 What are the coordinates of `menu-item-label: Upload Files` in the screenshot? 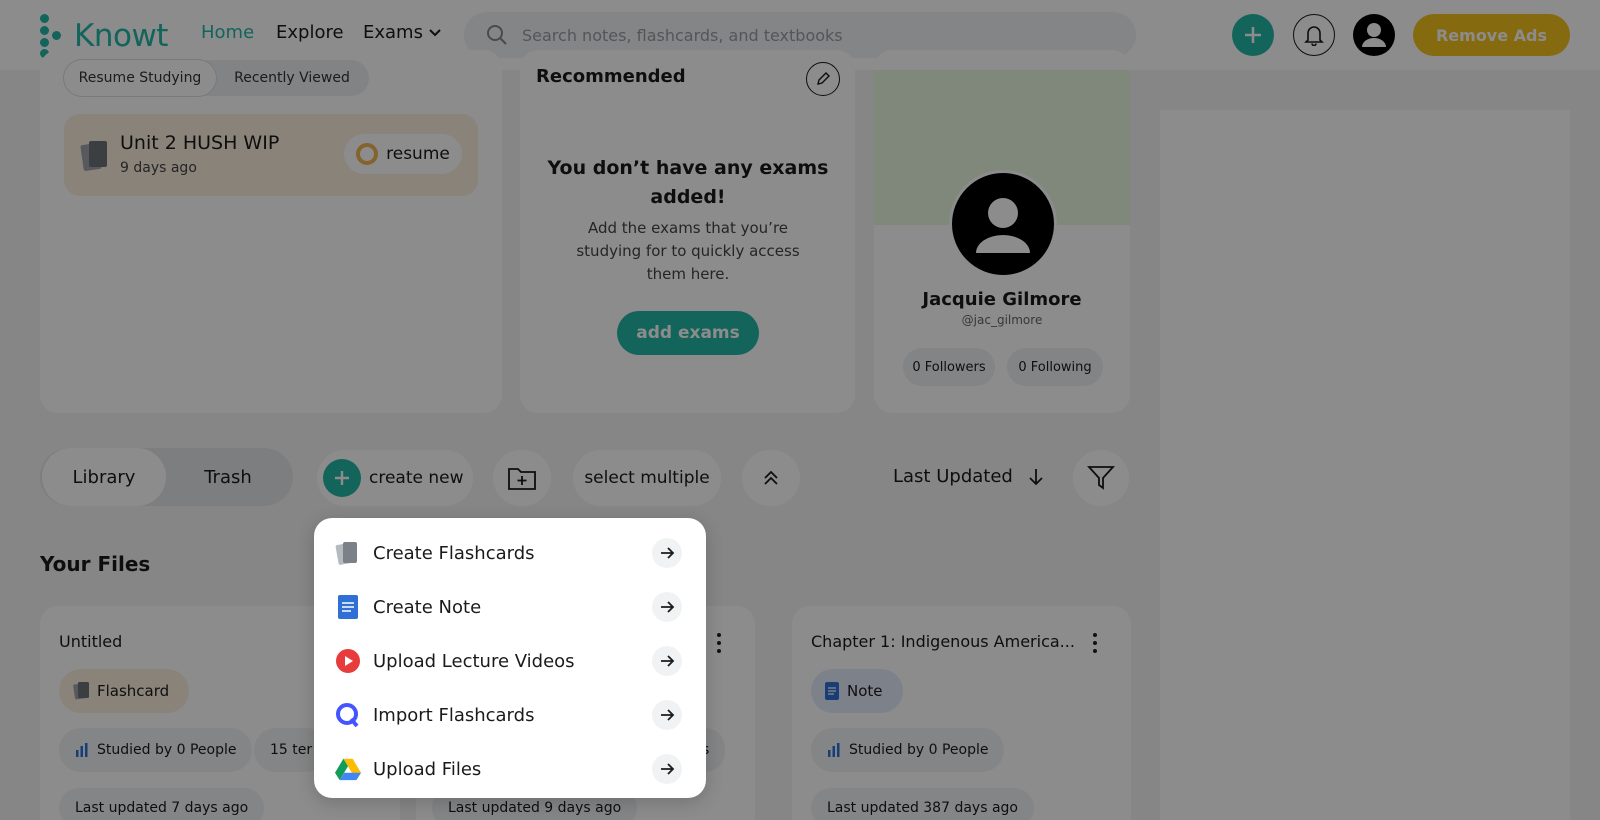 It's located at (427, 769).